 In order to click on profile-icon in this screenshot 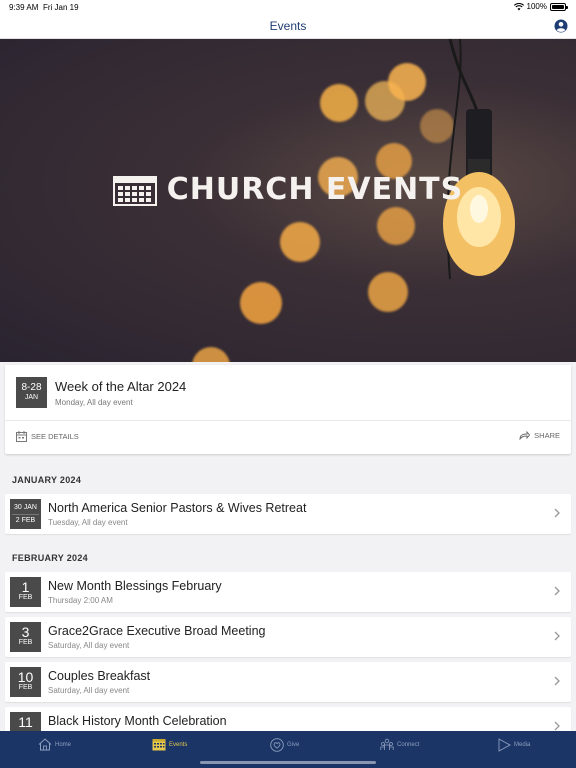, I will do `click(561, 26)`.